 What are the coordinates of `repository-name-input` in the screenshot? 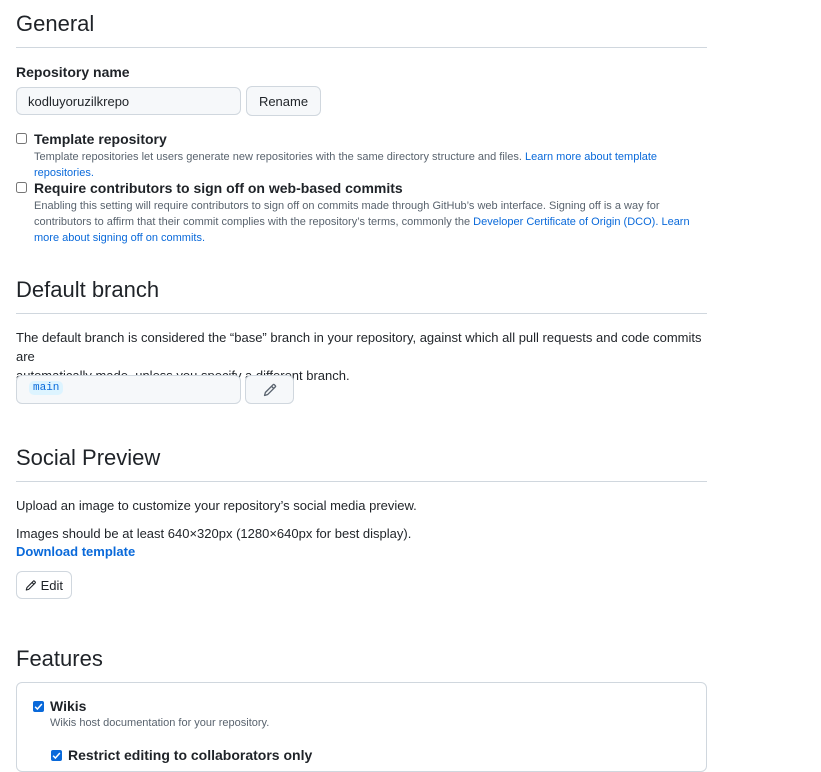 It's located at (128, 101).